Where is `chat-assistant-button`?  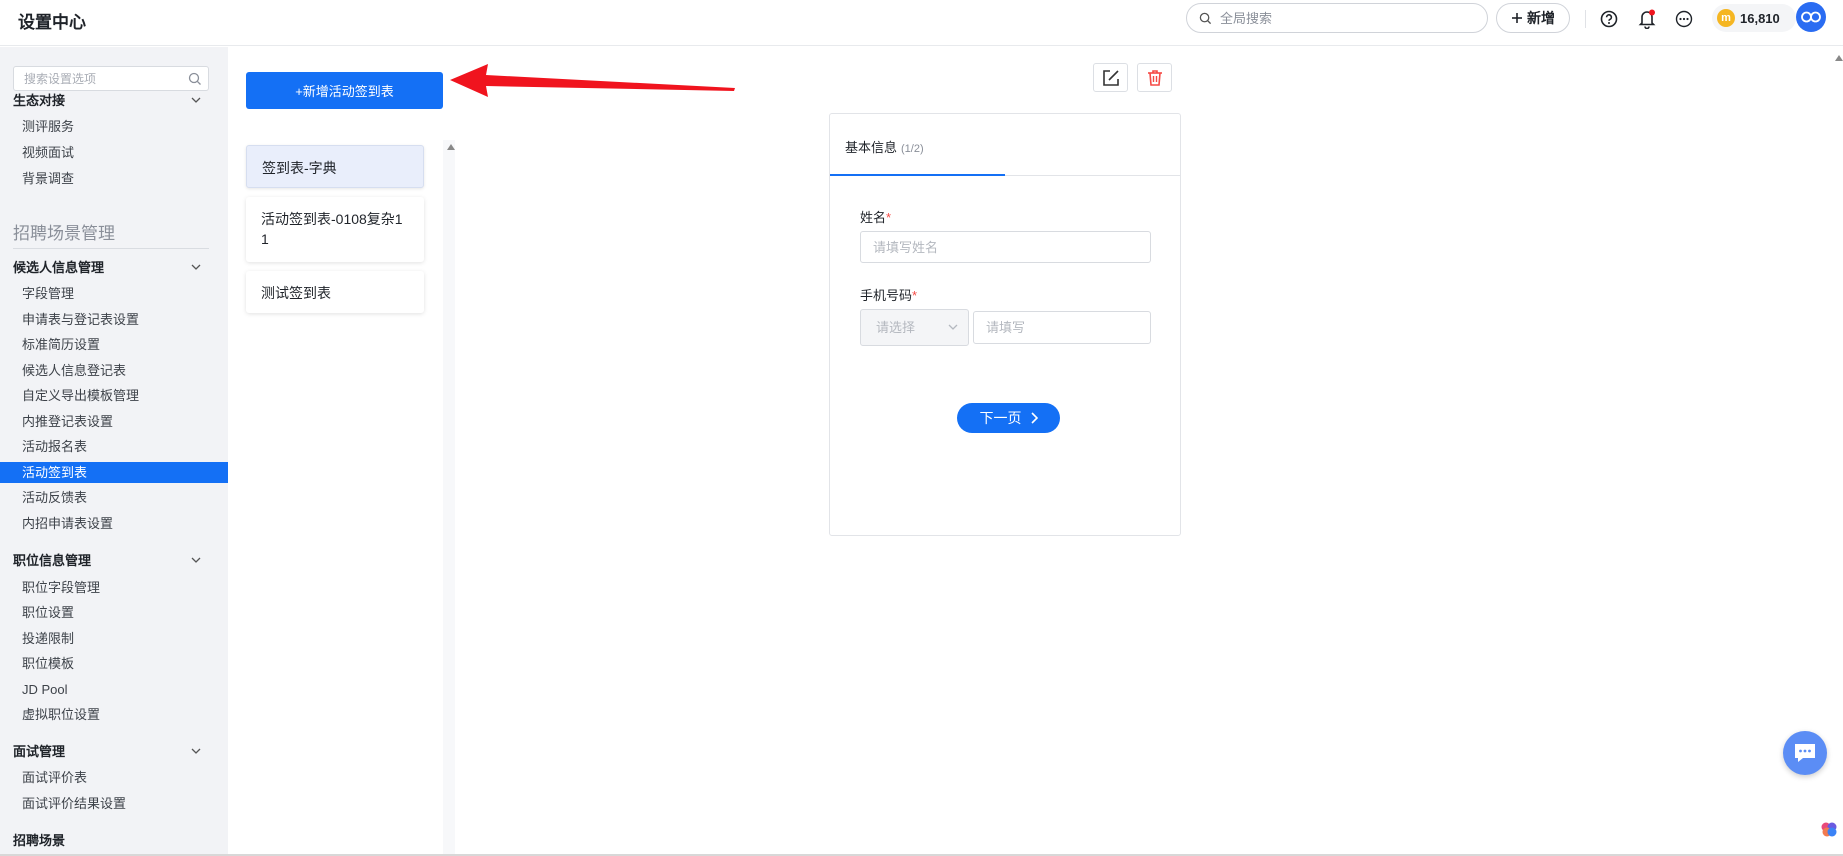
chat-assistant-button is located at coordinates (1805, 753).